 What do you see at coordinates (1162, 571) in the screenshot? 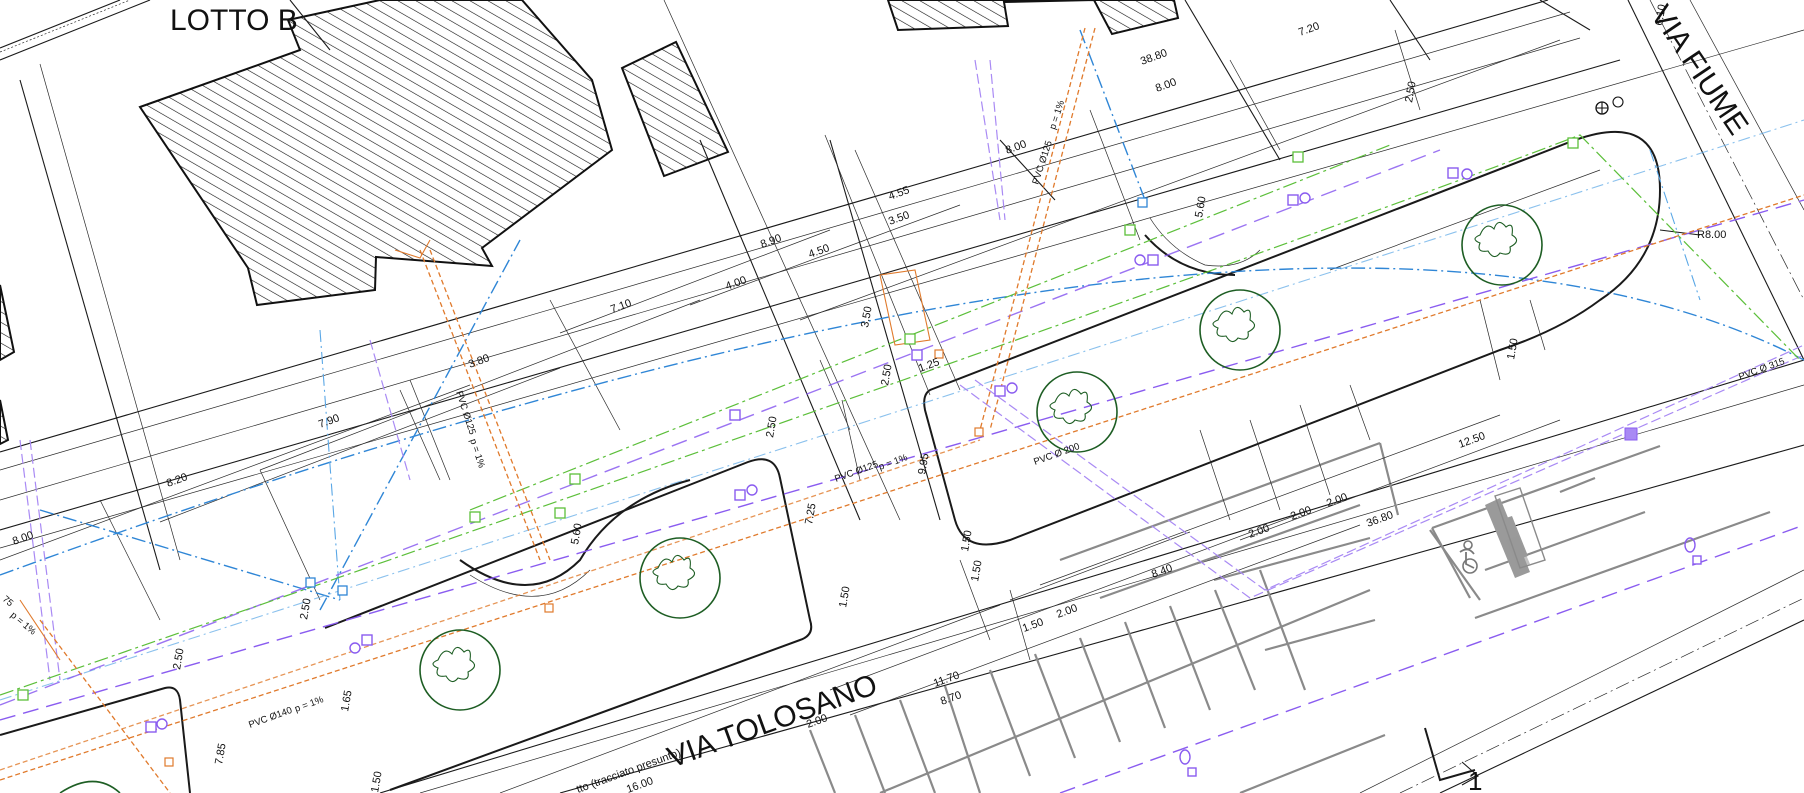
I see `dim-label: 8.40` at bounding box center [1162, 571].